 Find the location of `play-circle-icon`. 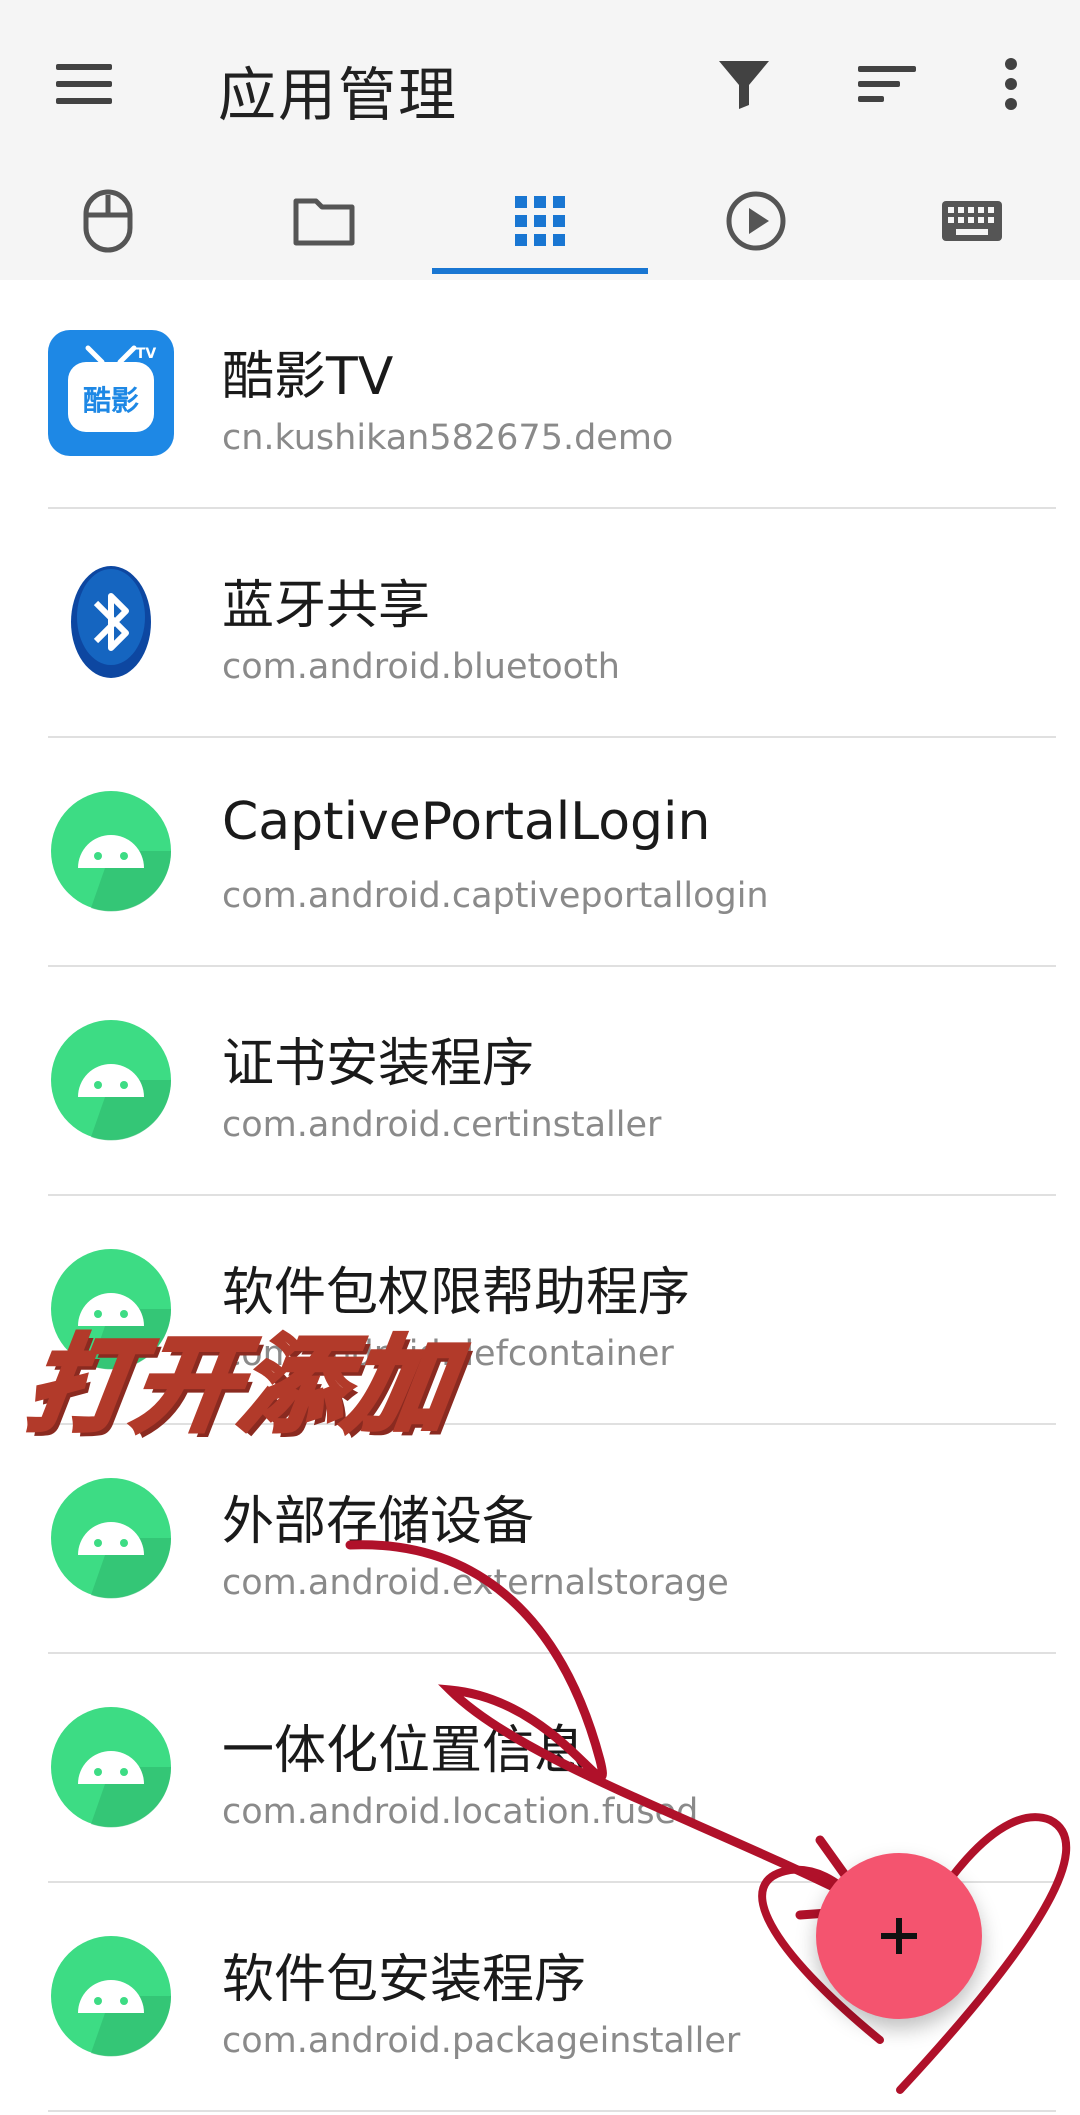

play-circle-icon is located at coordinates (756, 221).